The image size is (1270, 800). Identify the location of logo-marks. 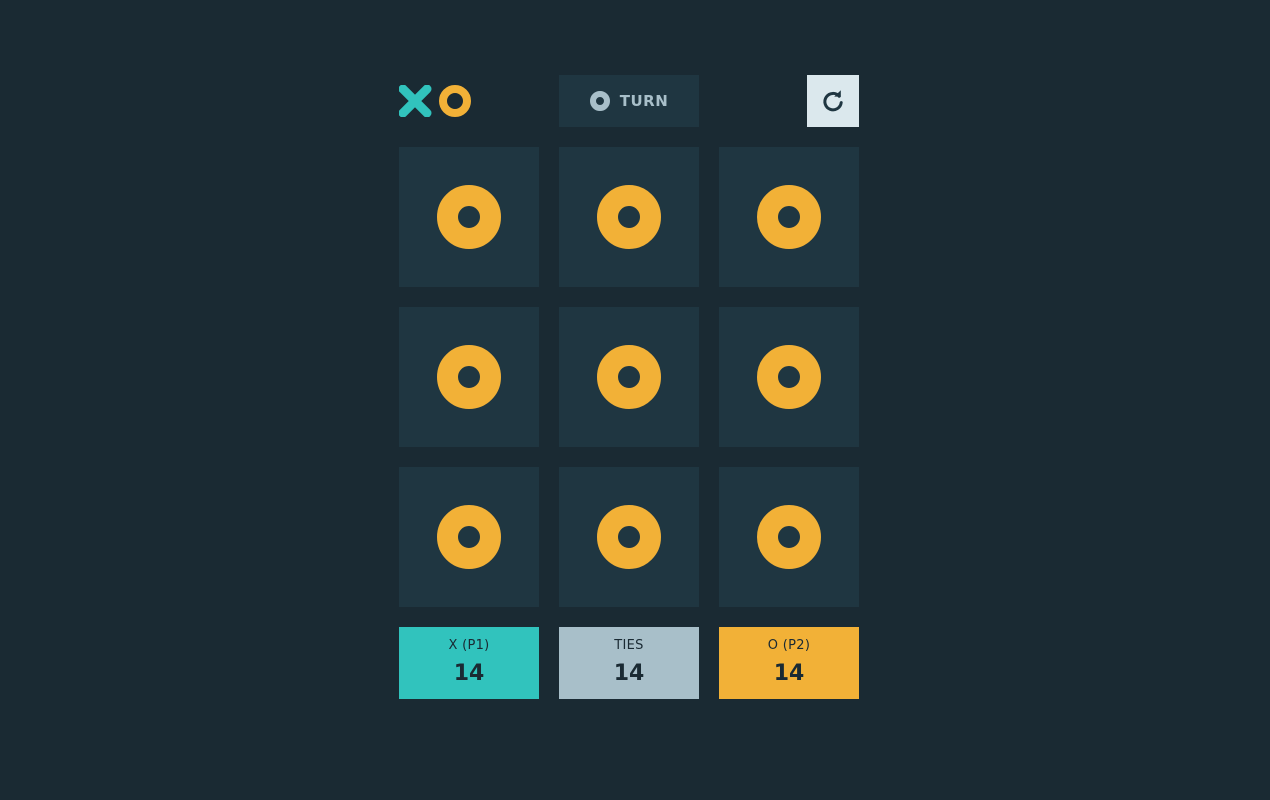
(434, 101).